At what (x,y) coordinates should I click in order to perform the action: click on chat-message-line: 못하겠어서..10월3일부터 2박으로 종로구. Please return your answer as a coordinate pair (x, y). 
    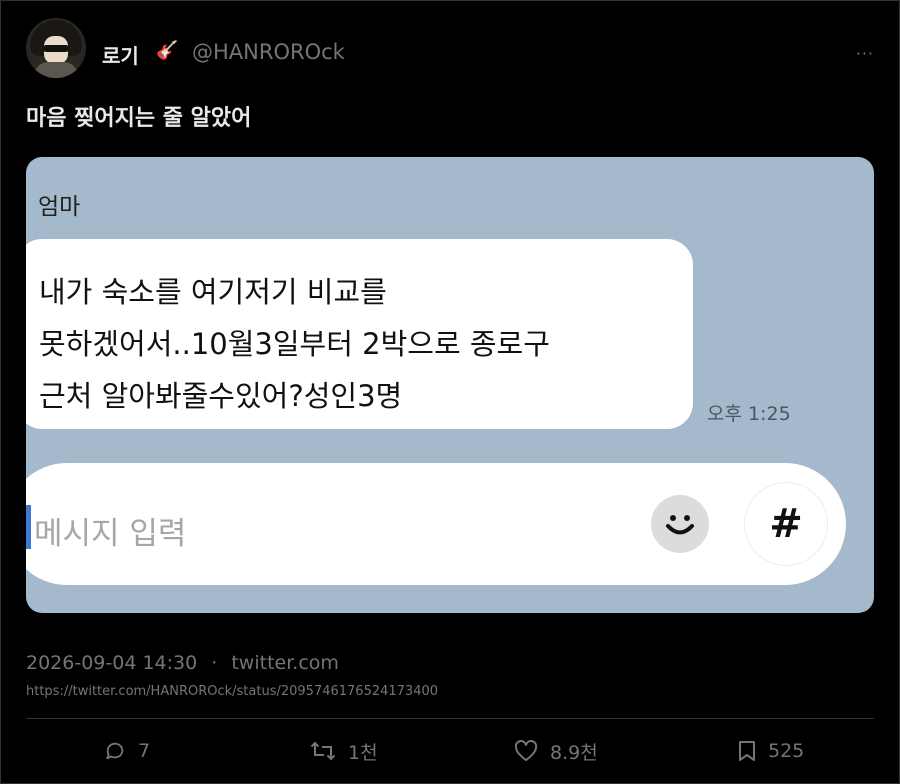
    Looking at the image, I should click on (294, 344).